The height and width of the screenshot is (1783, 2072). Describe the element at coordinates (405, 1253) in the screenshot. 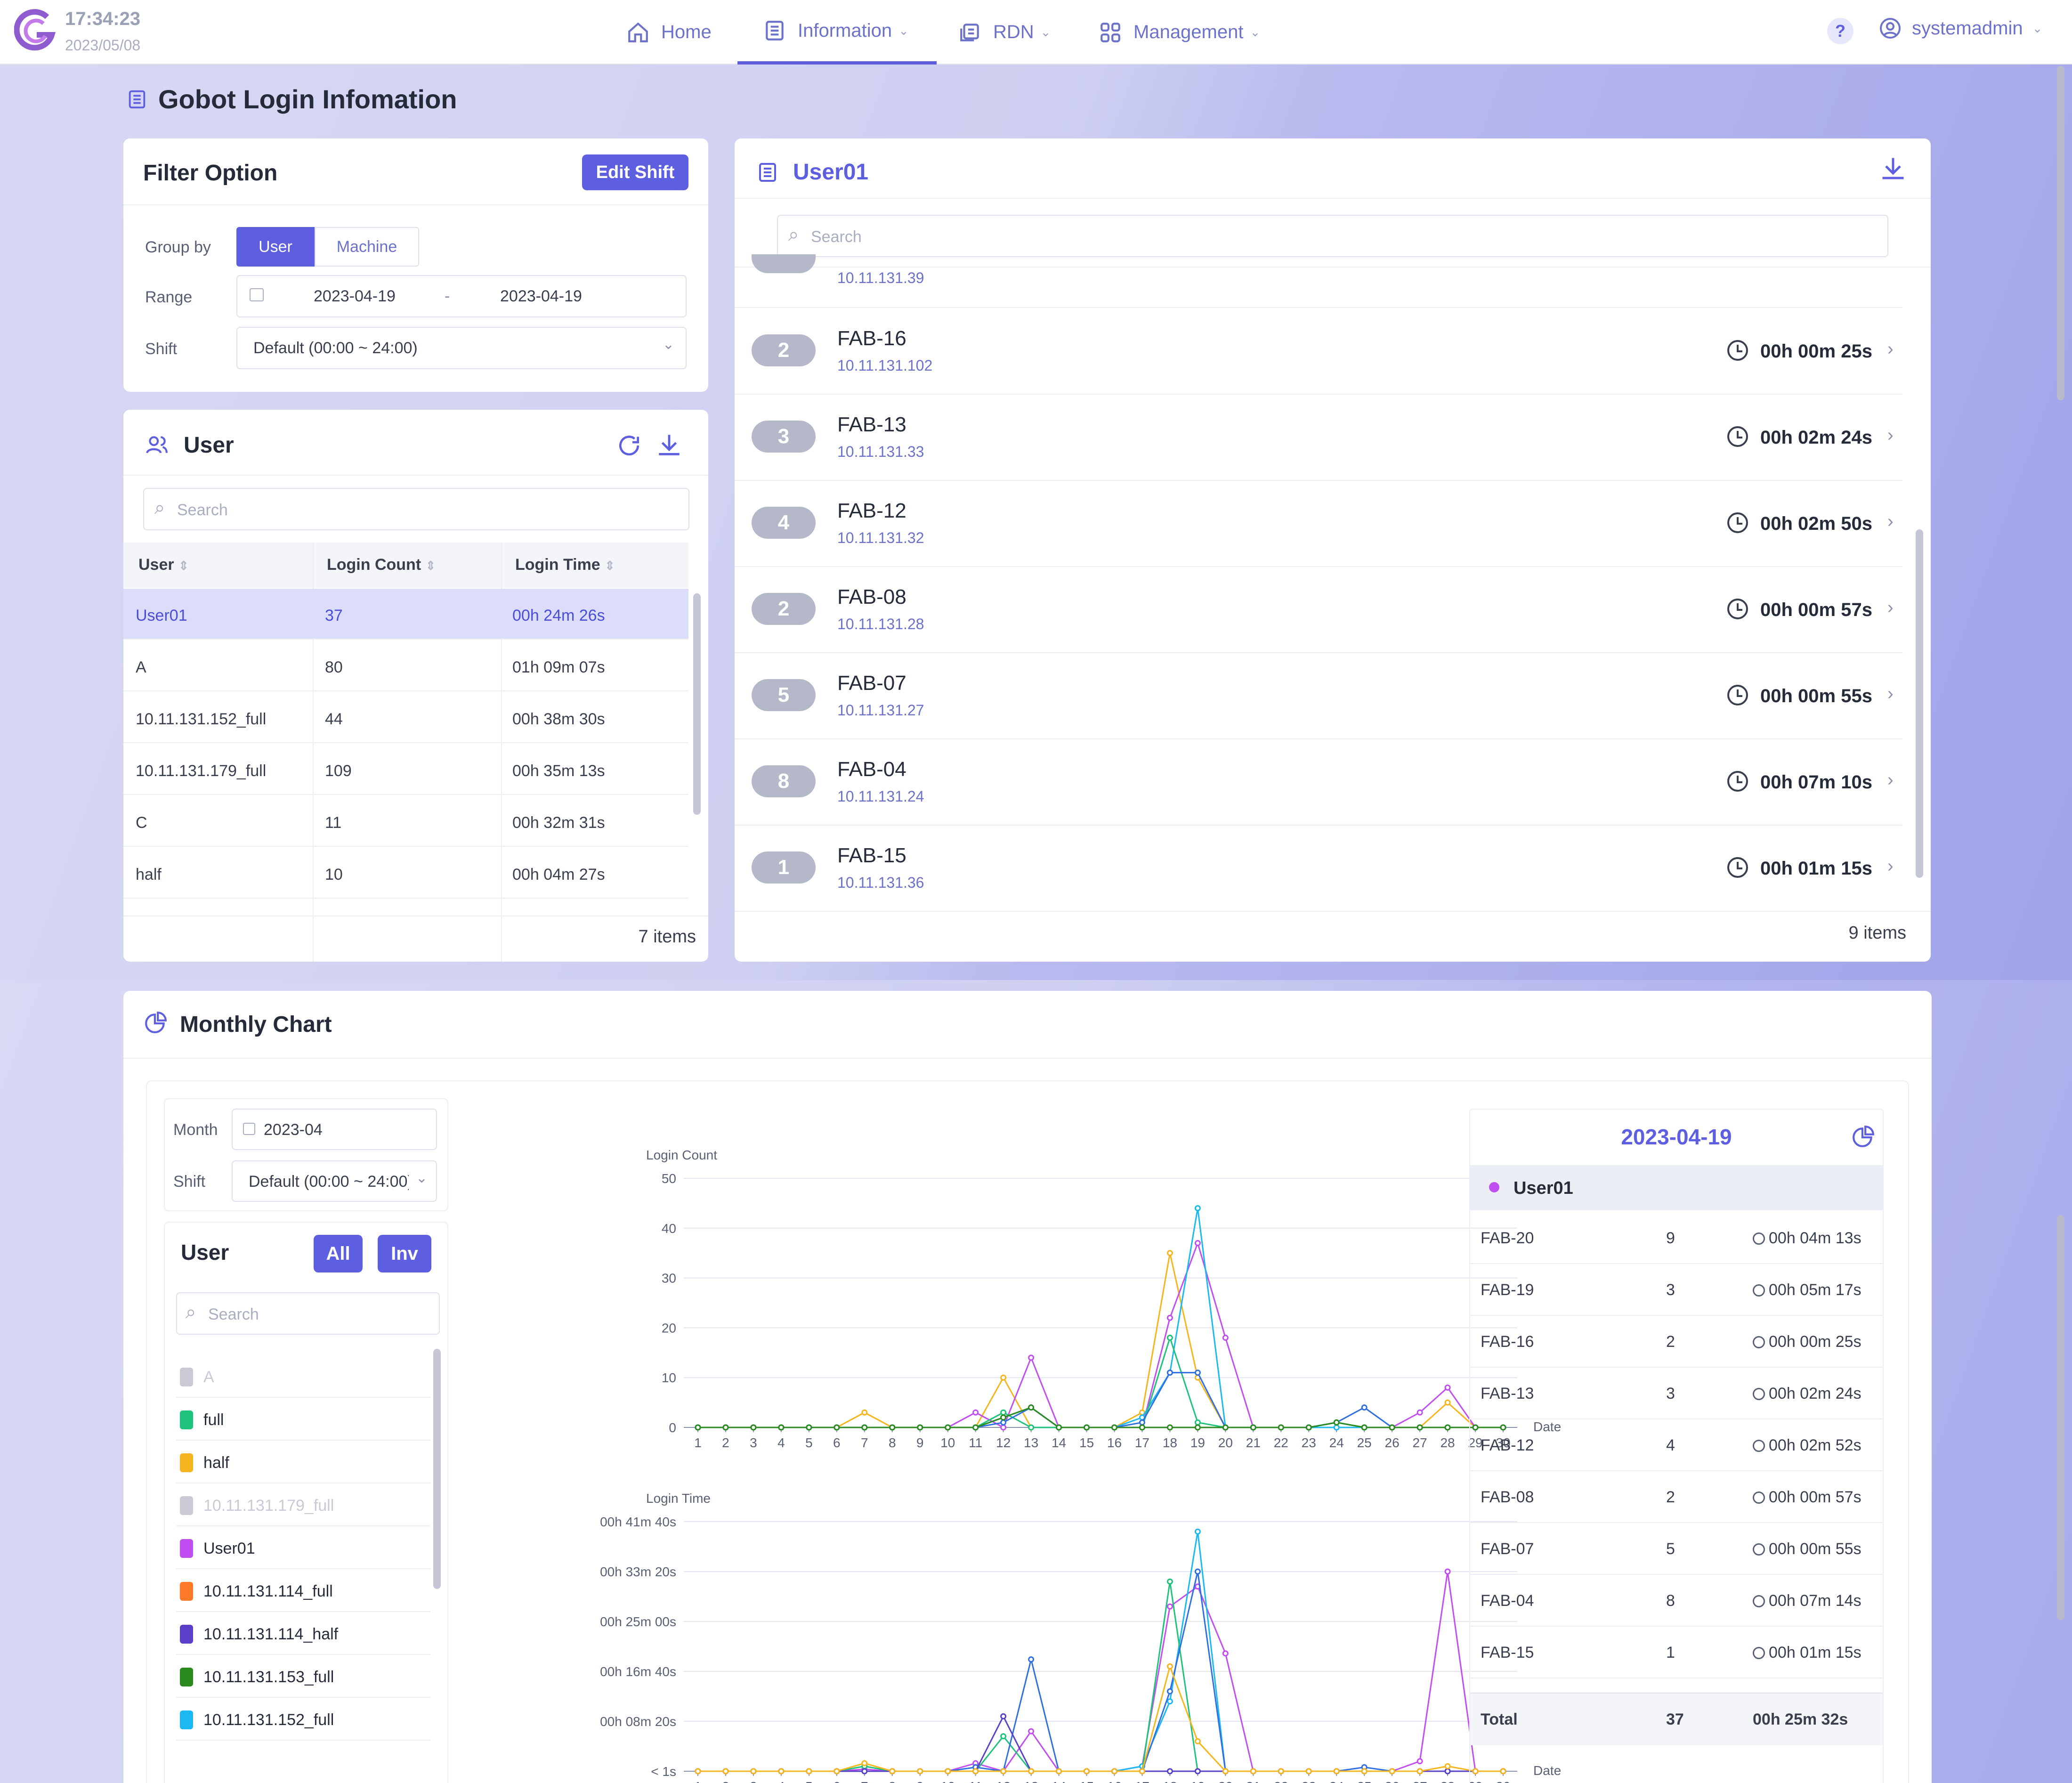

I see `invert-selection-button: Inv` at that location.